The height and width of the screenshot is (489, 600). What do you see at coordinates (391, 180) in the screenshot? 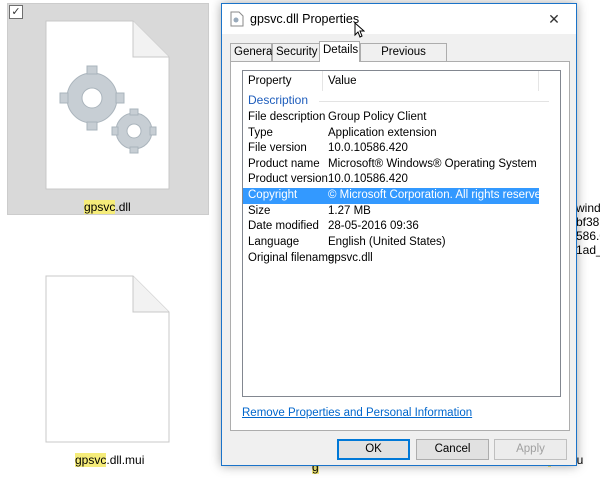
I see `property-row: Product version 10.0.10586.420` at bounding box center [391, 180].